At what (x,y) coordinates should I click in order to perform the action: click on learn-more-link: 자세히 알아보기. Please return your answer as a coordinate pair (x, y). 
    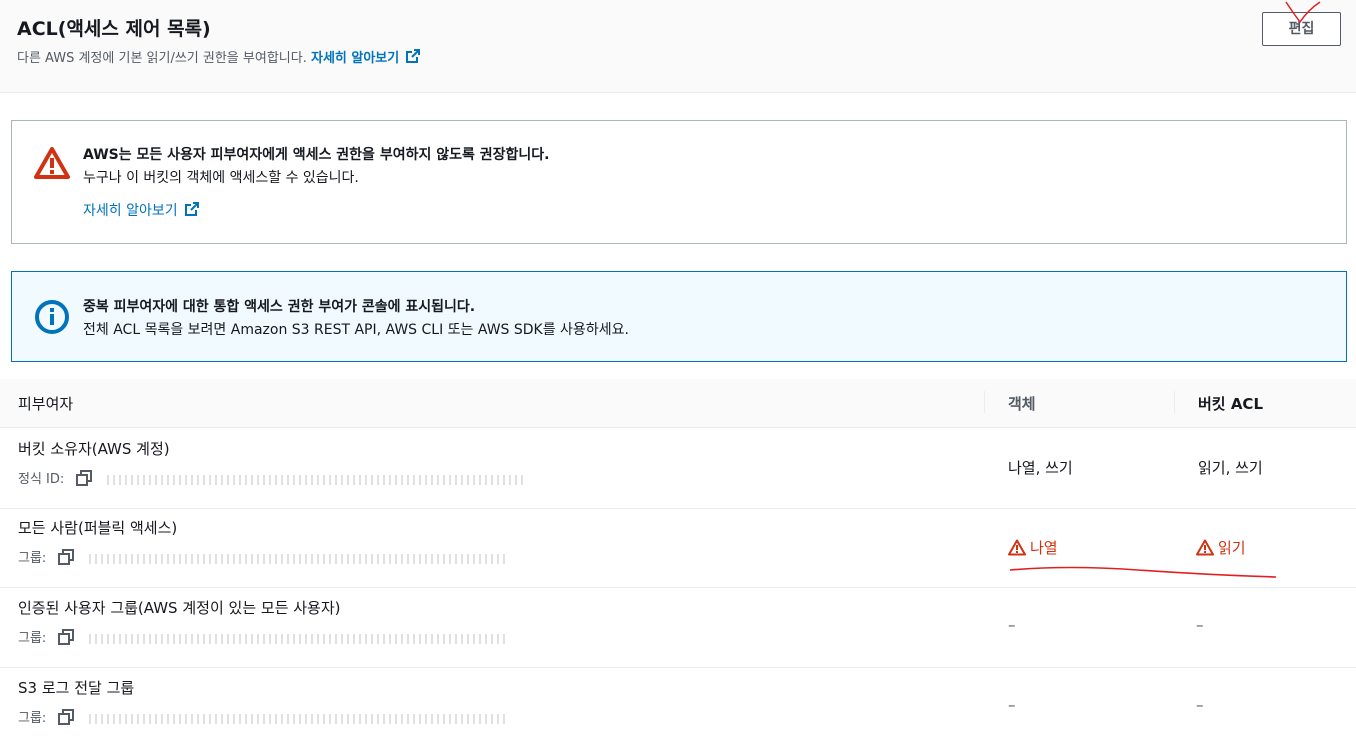
    Looking at the image, I should click on (365, 58).